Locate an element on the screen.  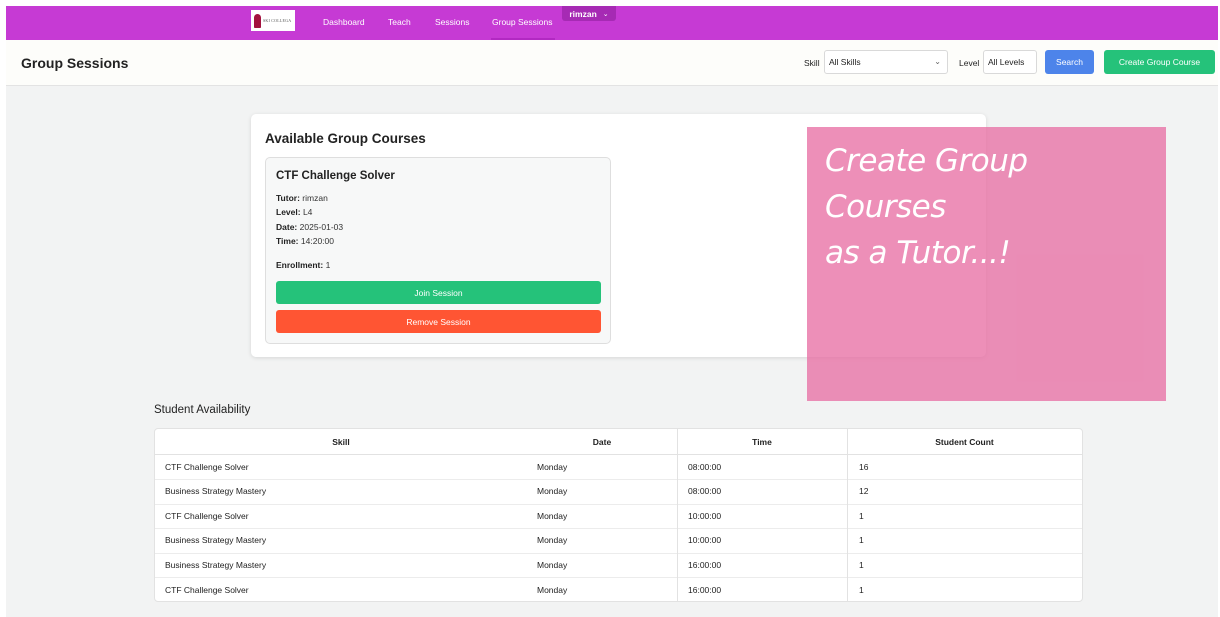
table-header: Skill Date Time Student Count is located at coordinates (618, 442).